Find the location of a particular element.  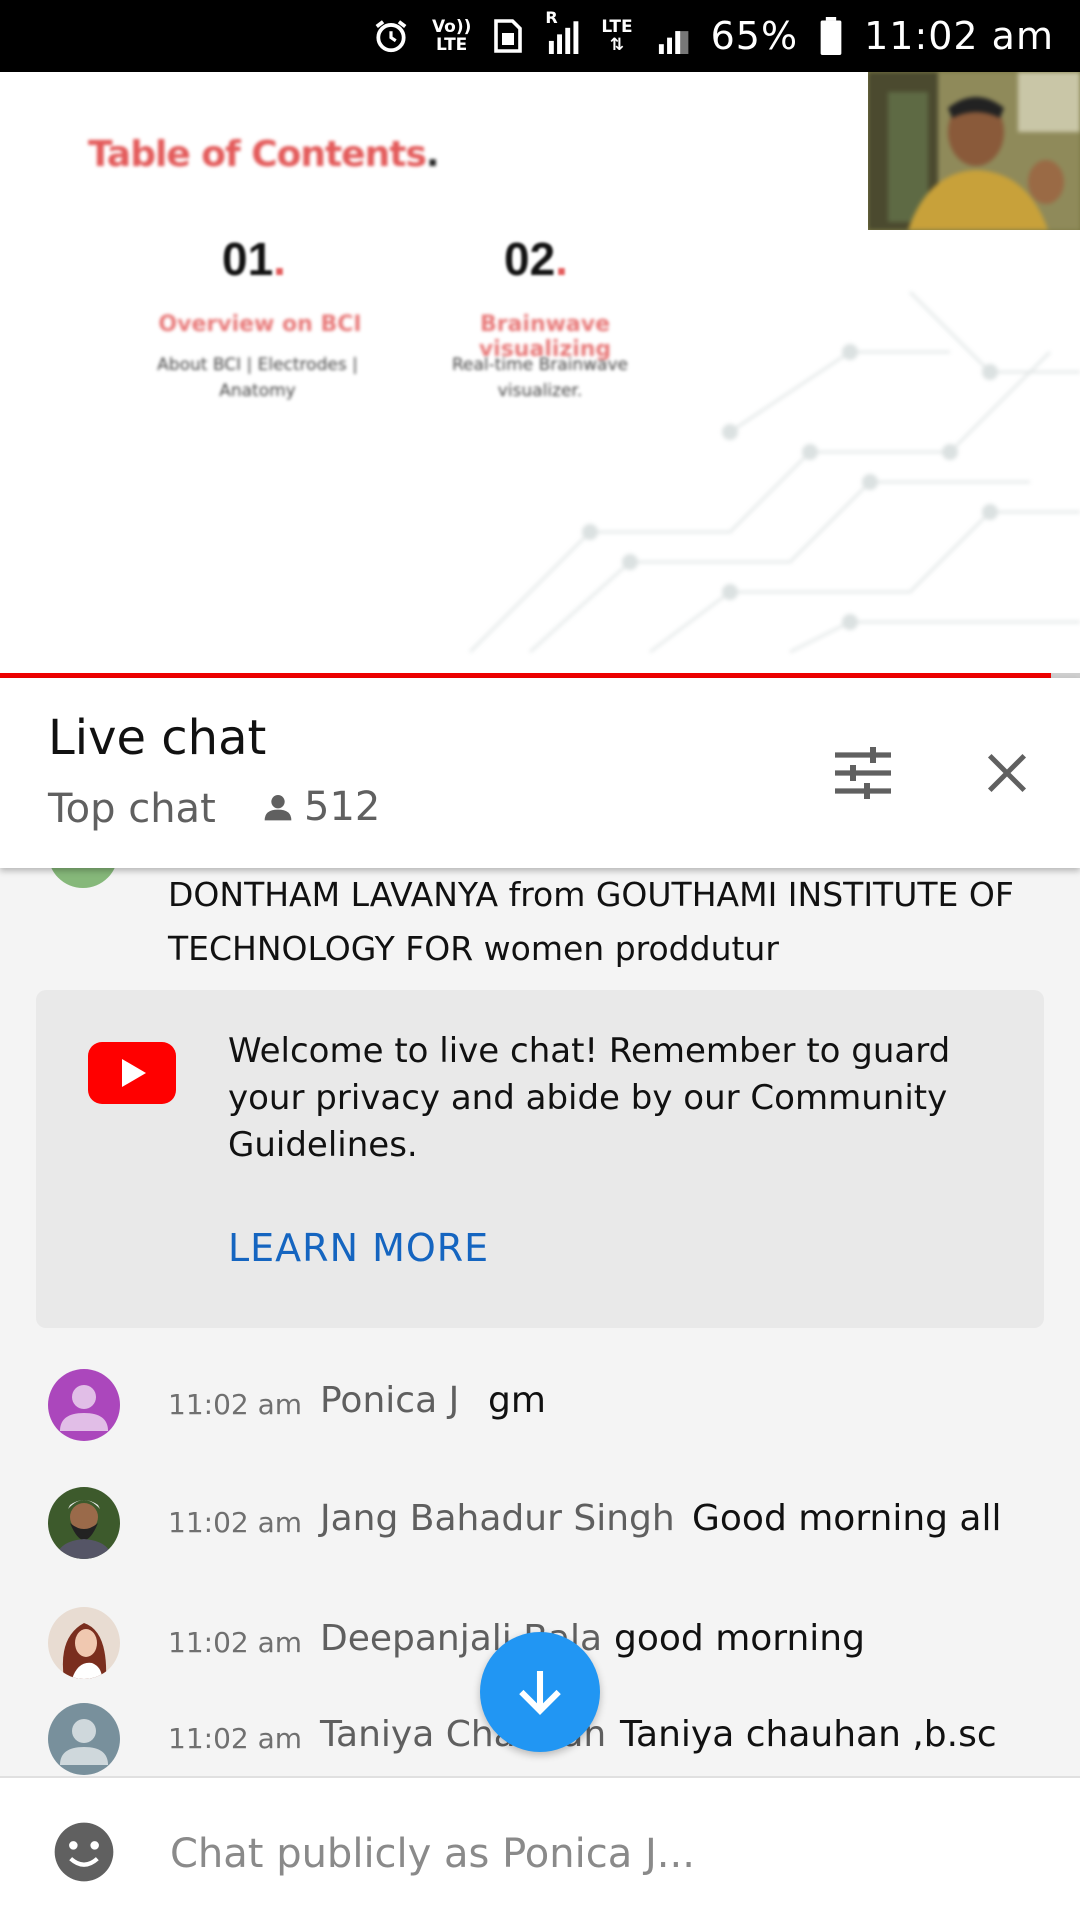

arrow-down-icon is located at coordinates (540, 1693).